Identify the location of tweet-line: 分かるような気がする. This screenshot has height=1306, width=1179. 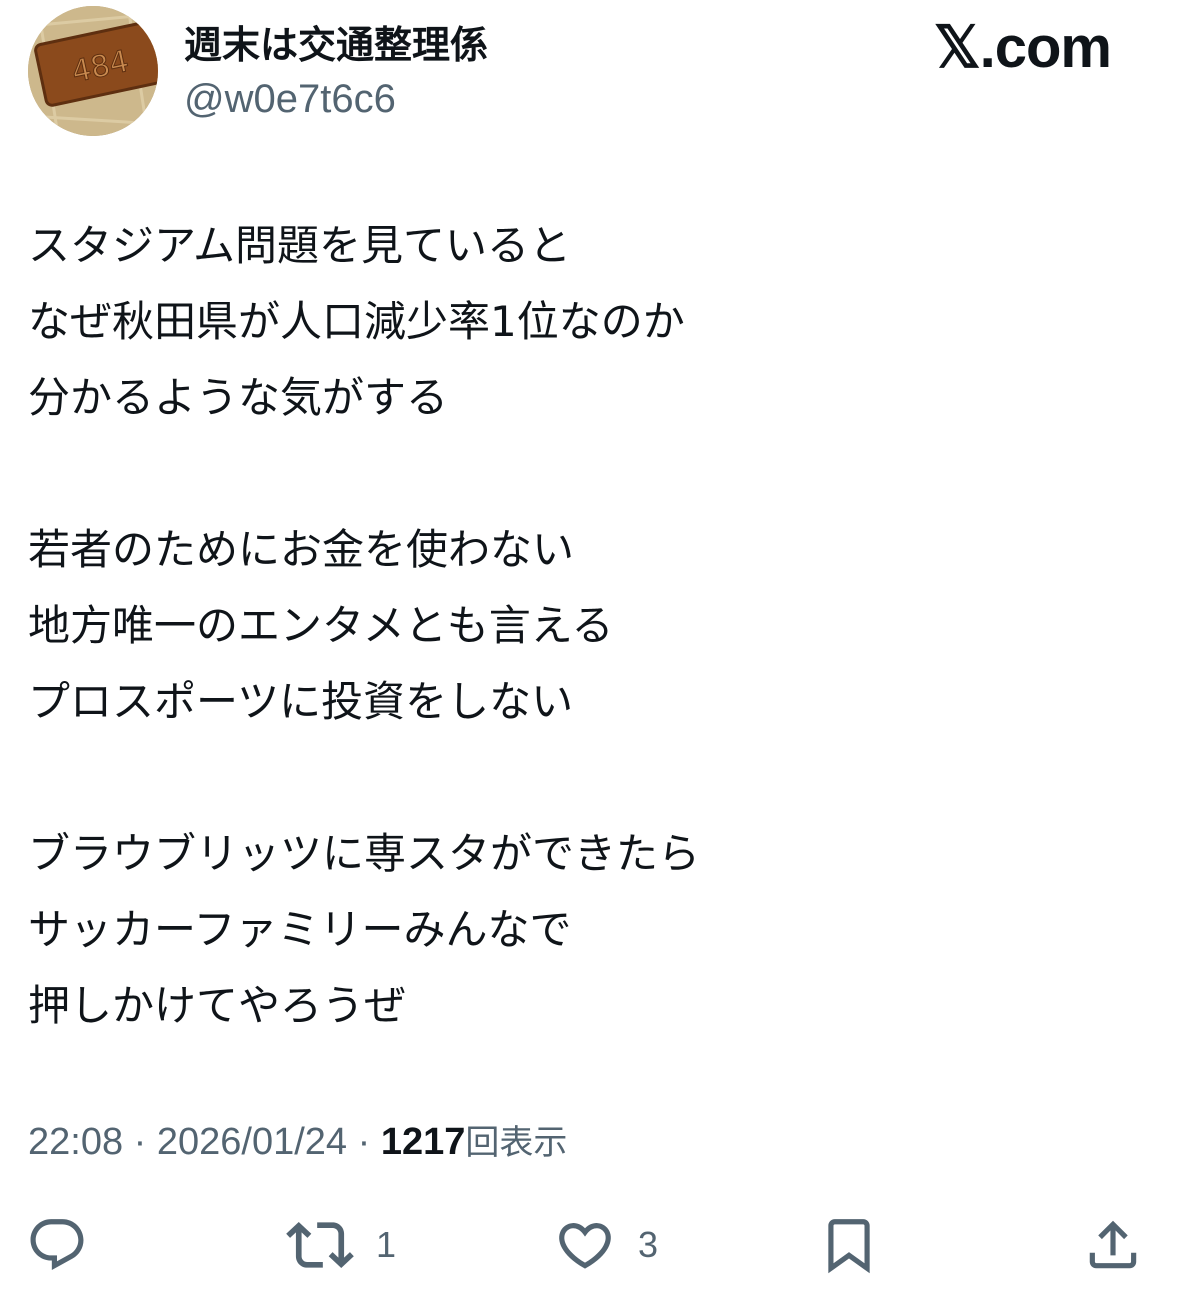
(238, 397).